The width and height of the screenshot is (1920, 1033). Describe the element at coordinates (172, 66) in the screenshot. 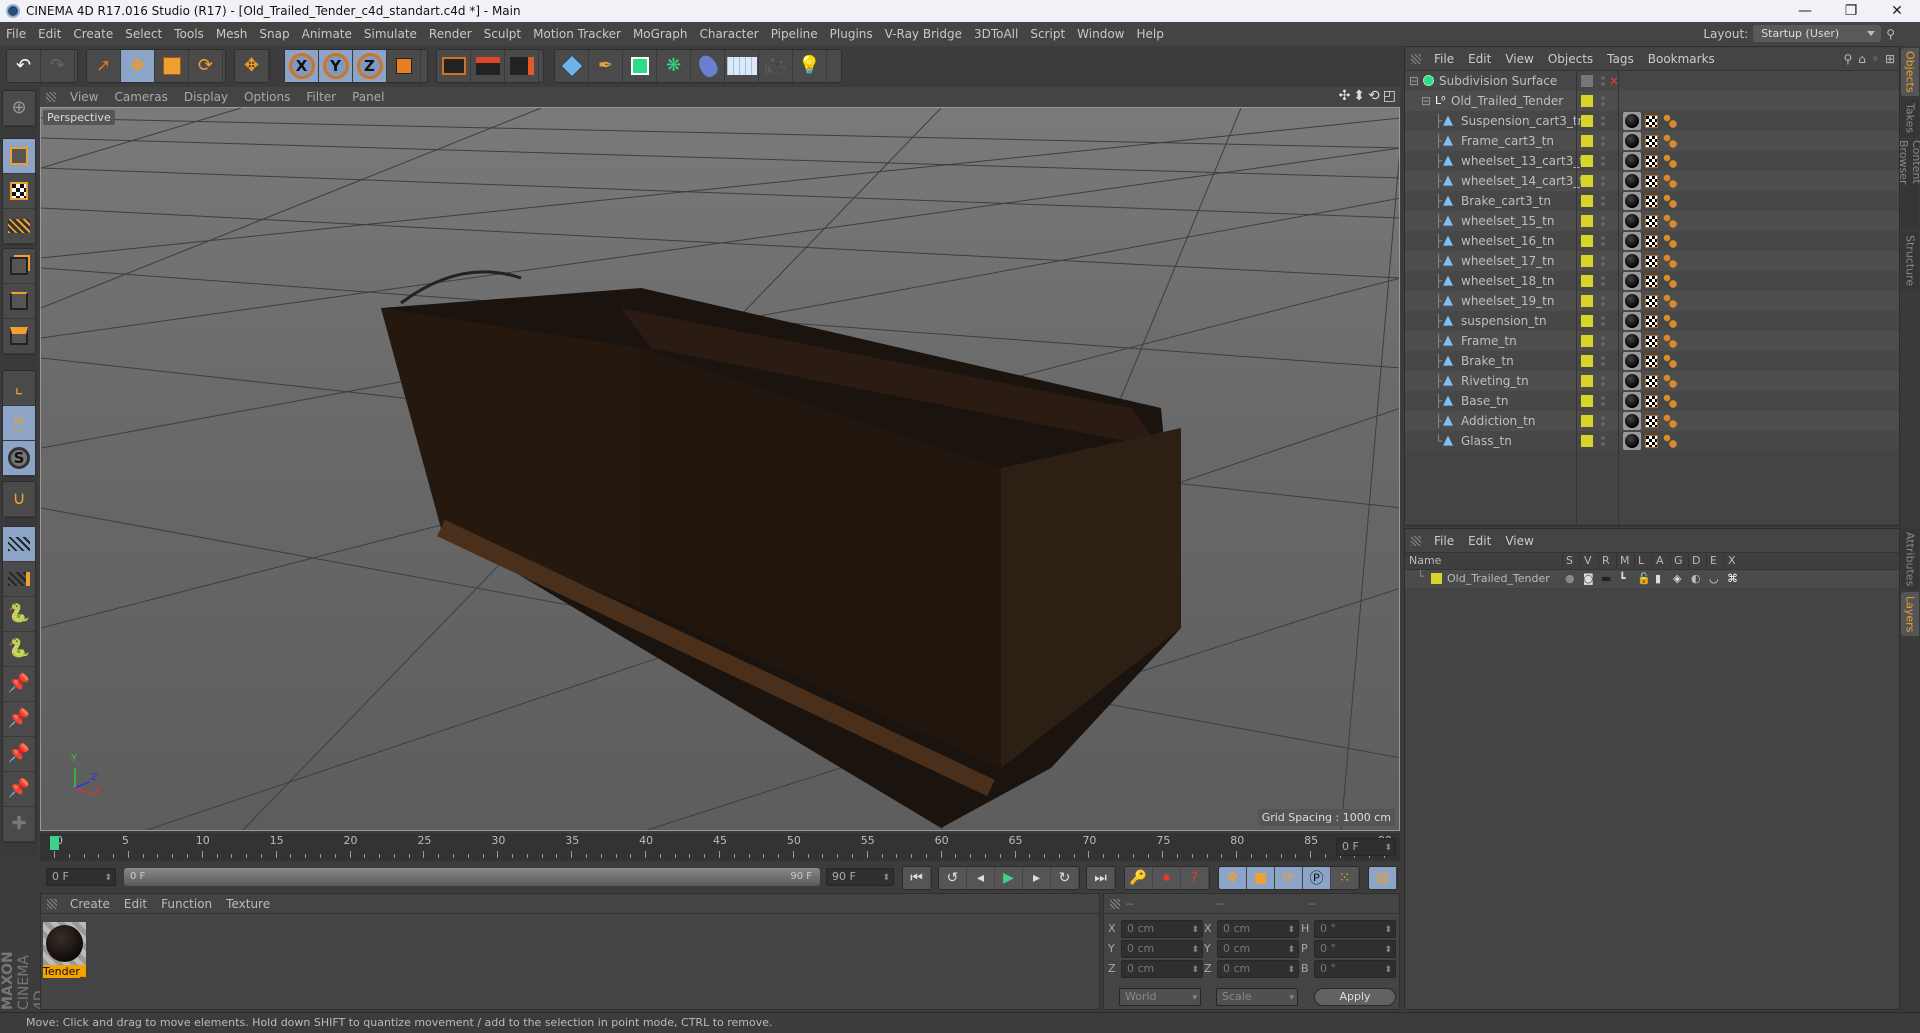

I see `scale-tool-button` at that location.